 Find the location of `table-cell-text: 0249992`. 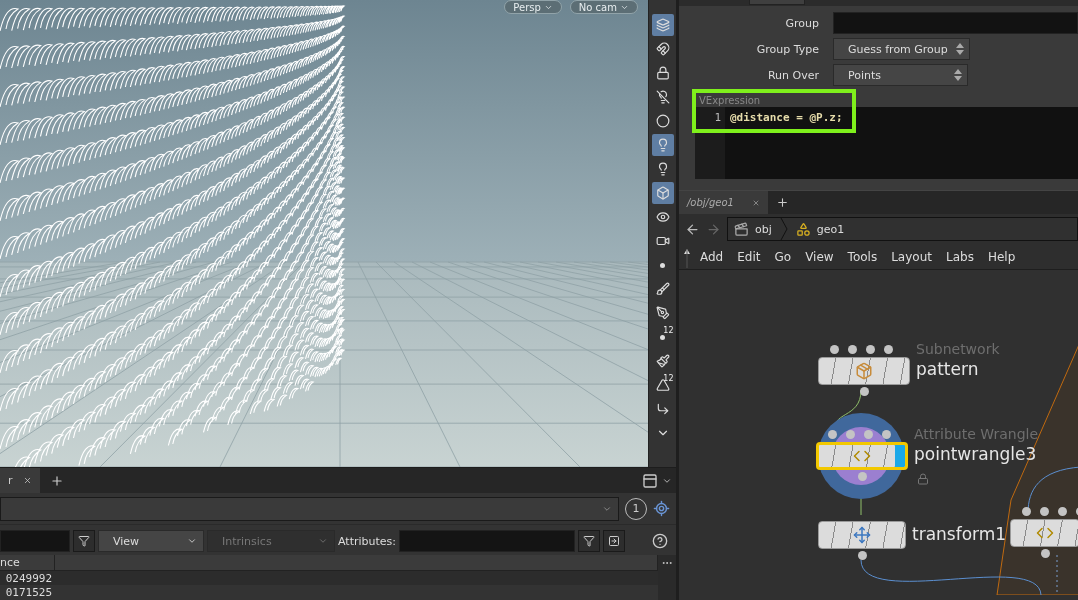

table-cell-text: 0249992 is located at coordinates (28, 578).